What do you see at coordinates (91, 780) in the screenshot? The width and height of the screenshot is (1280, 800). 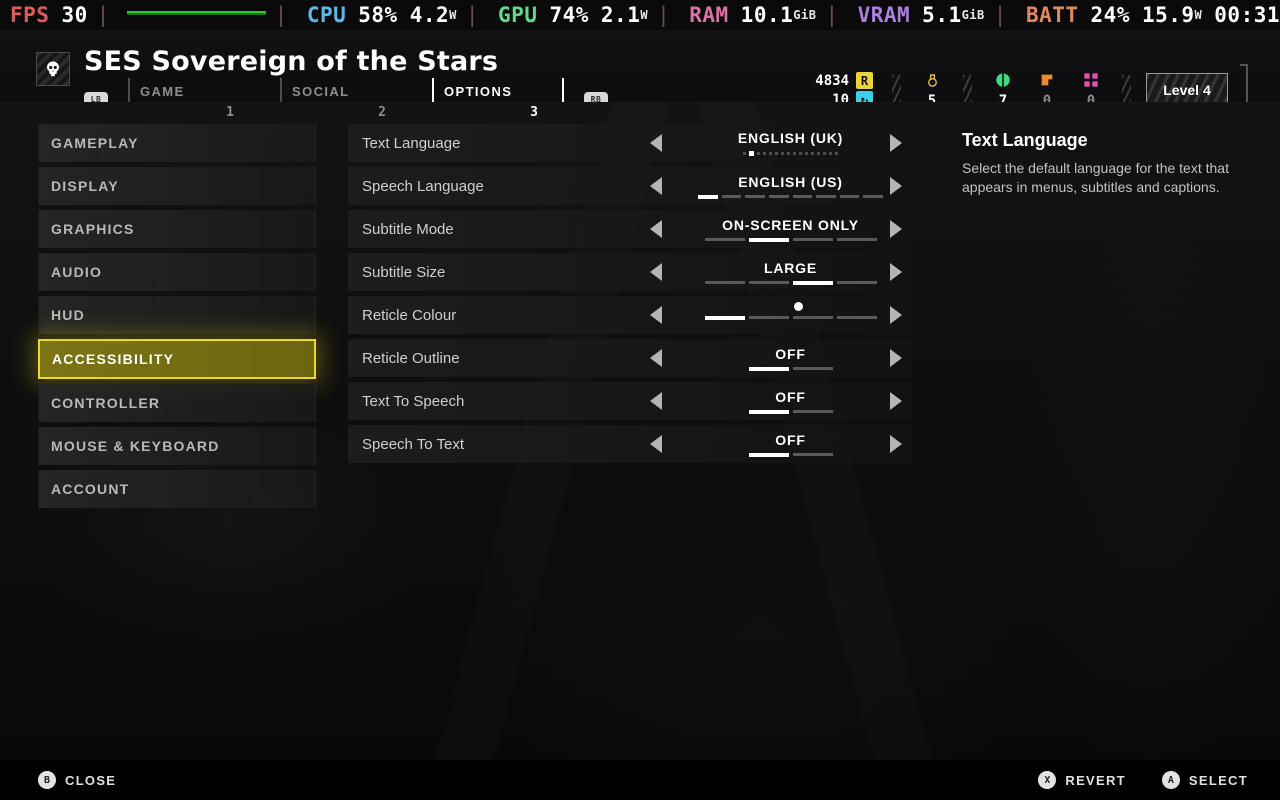 I see `close-label: CLOSE` at bounding box center [91, 780].